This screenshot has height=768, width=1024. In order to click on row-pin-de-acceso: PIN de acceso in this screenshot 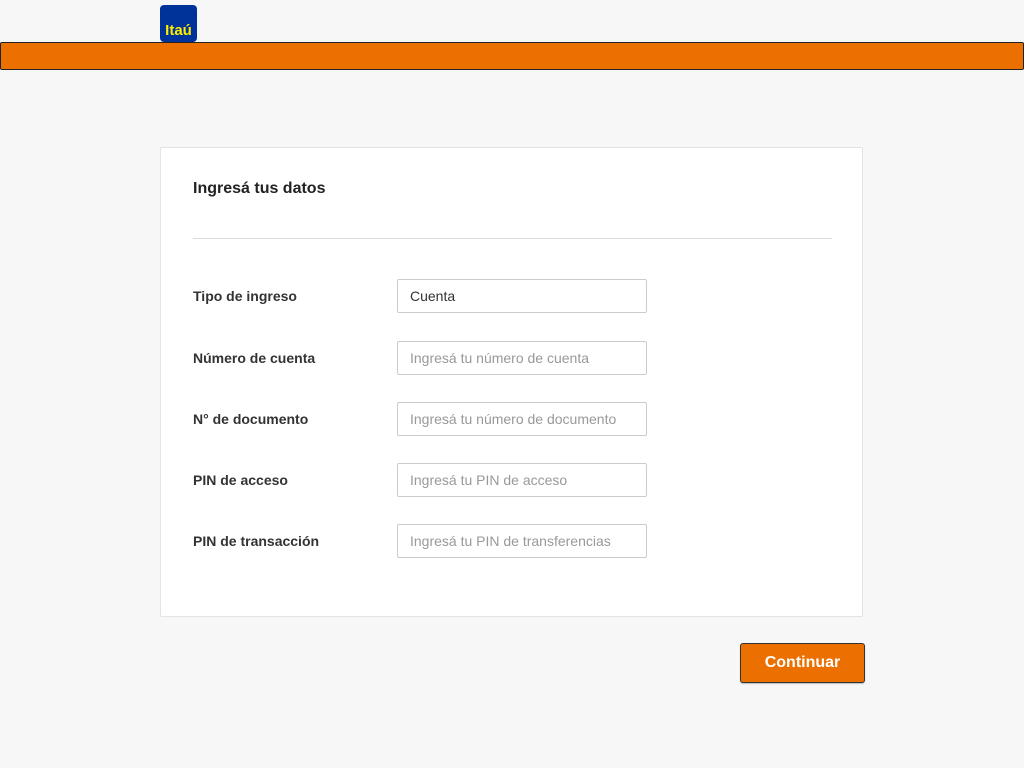, I will do `click(423, 480)`.